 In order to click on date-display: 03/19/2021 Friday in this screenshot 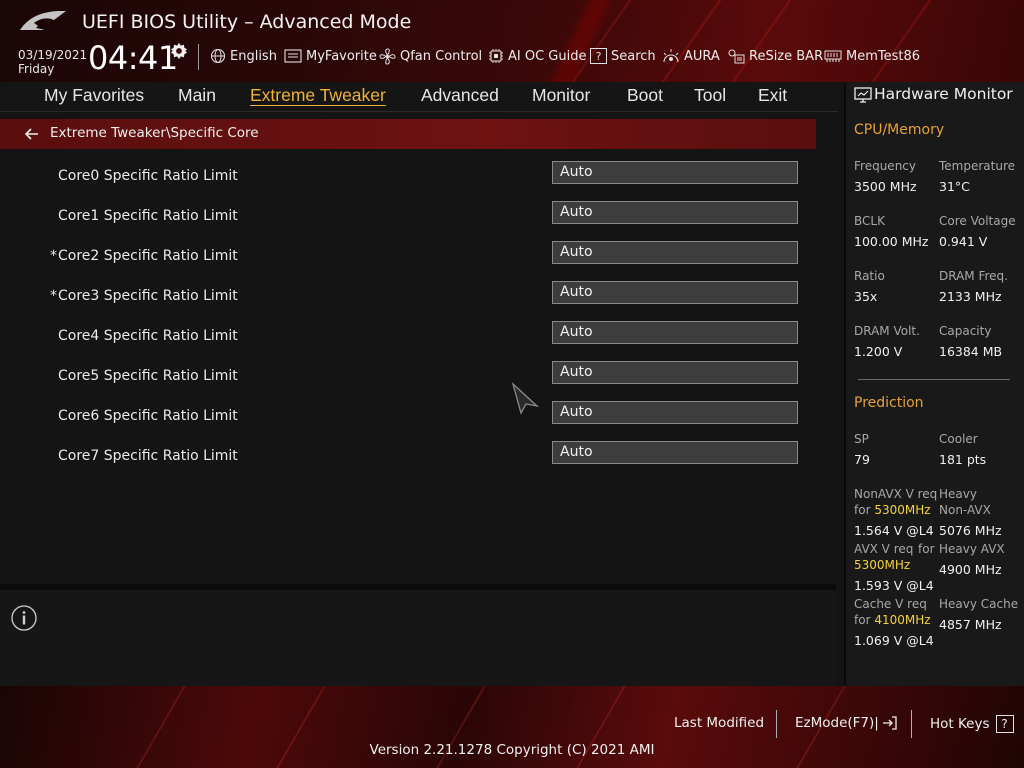, I will do `click(52, 62)`.